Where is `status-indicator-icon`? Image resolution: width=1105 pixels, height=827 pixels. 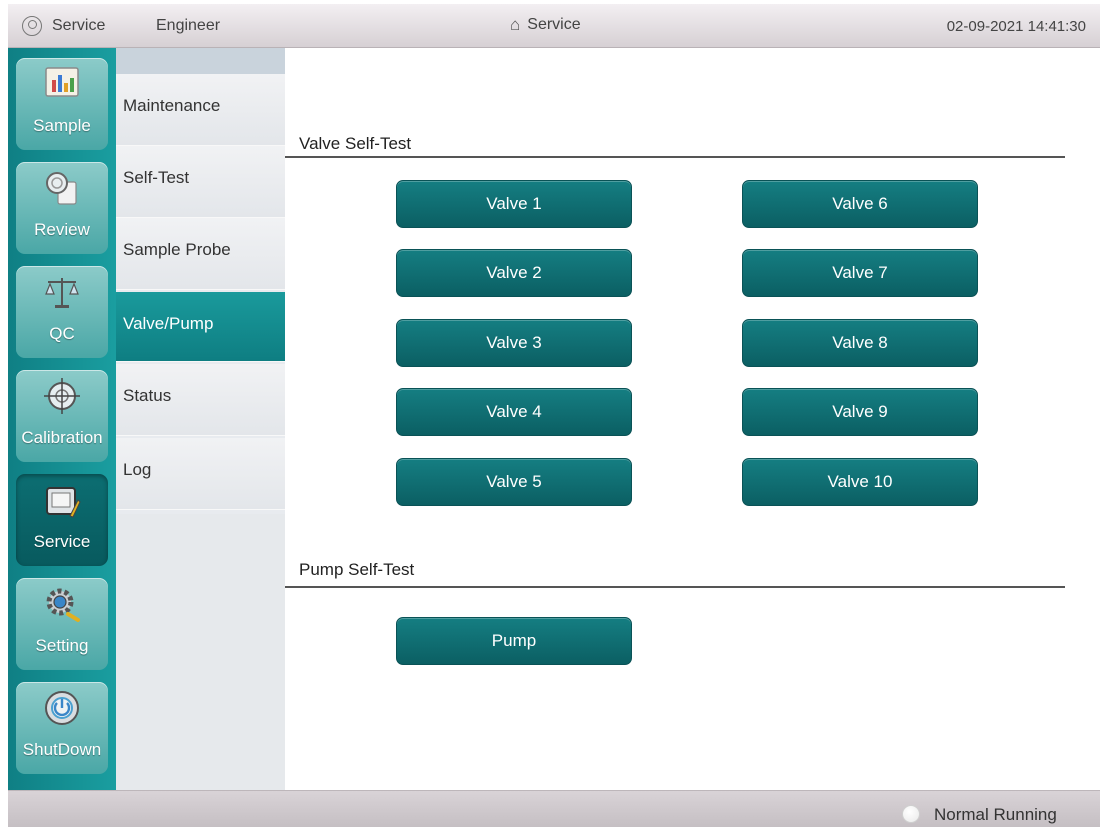 status-indicator-icon is located at coordinates (911, 814).